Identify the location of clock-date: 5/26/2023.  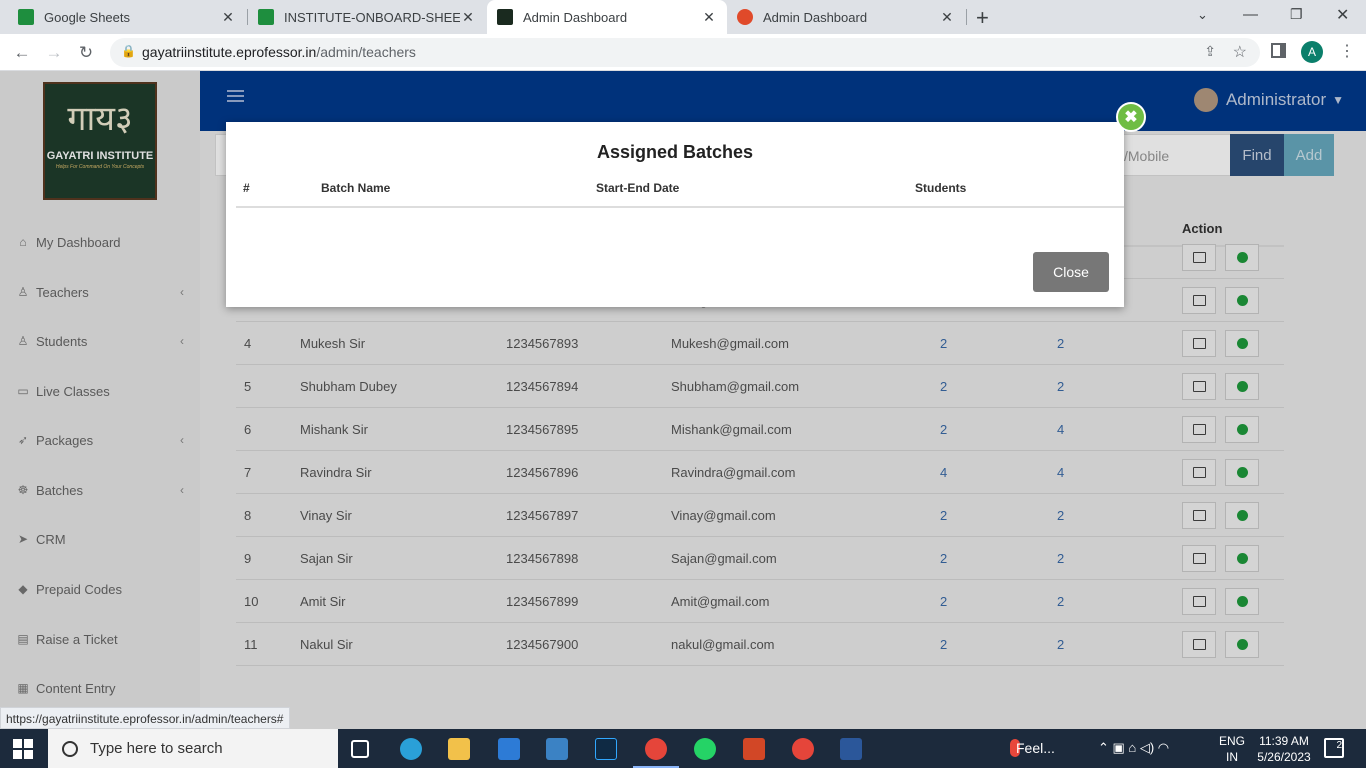
(1284, 757).